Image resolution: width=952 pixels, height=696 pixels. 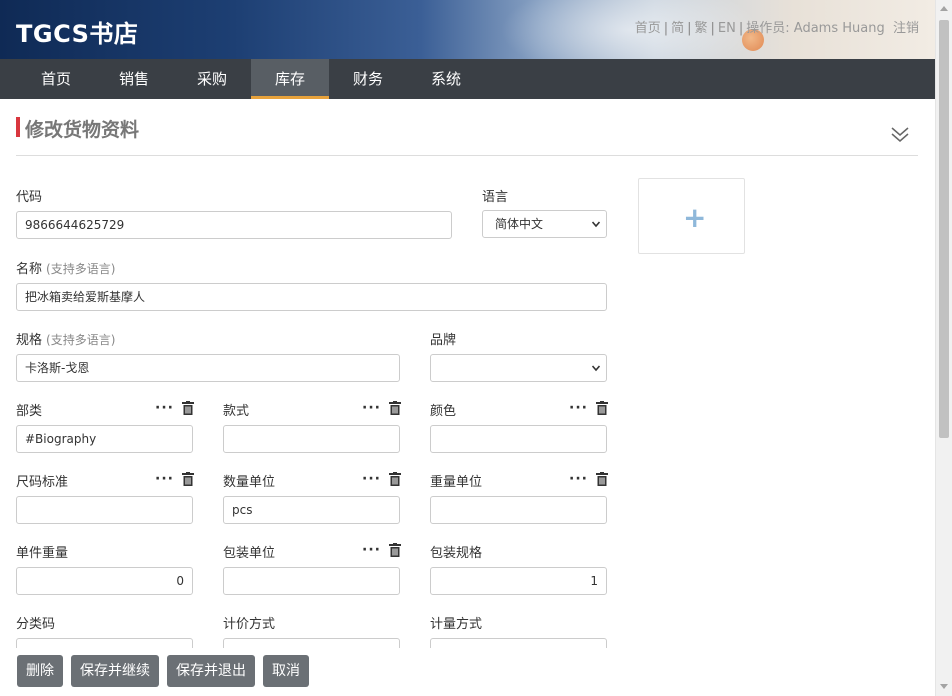 I want to click on brand-label: 品牌, so click(x=443, y=340).